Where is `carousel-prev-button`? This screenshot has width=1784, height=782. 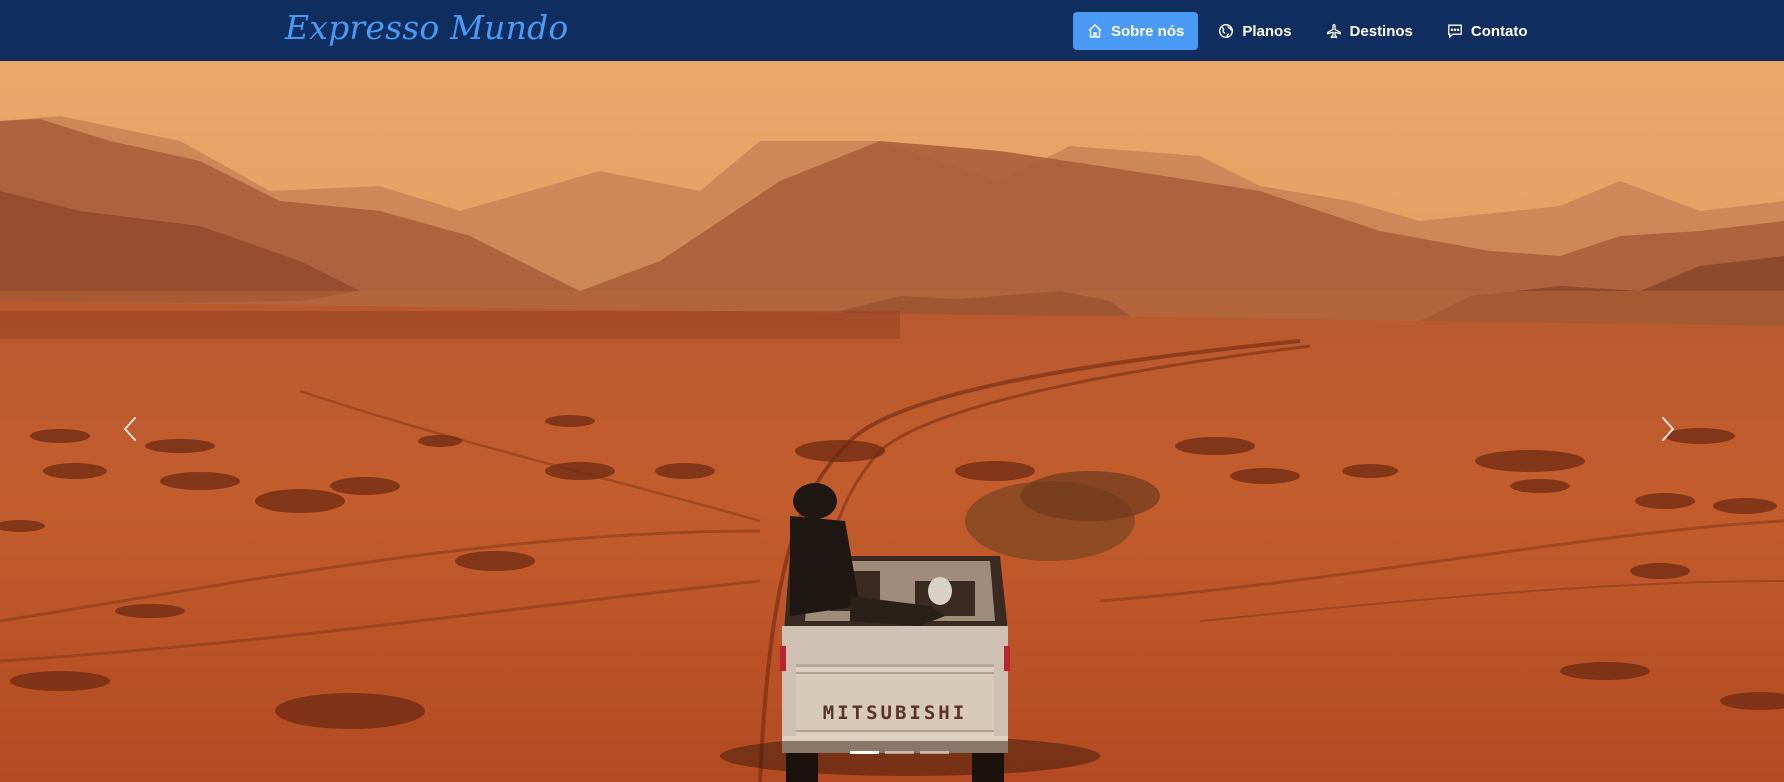
carousel-prev-button is located at coordinates (130, 431).